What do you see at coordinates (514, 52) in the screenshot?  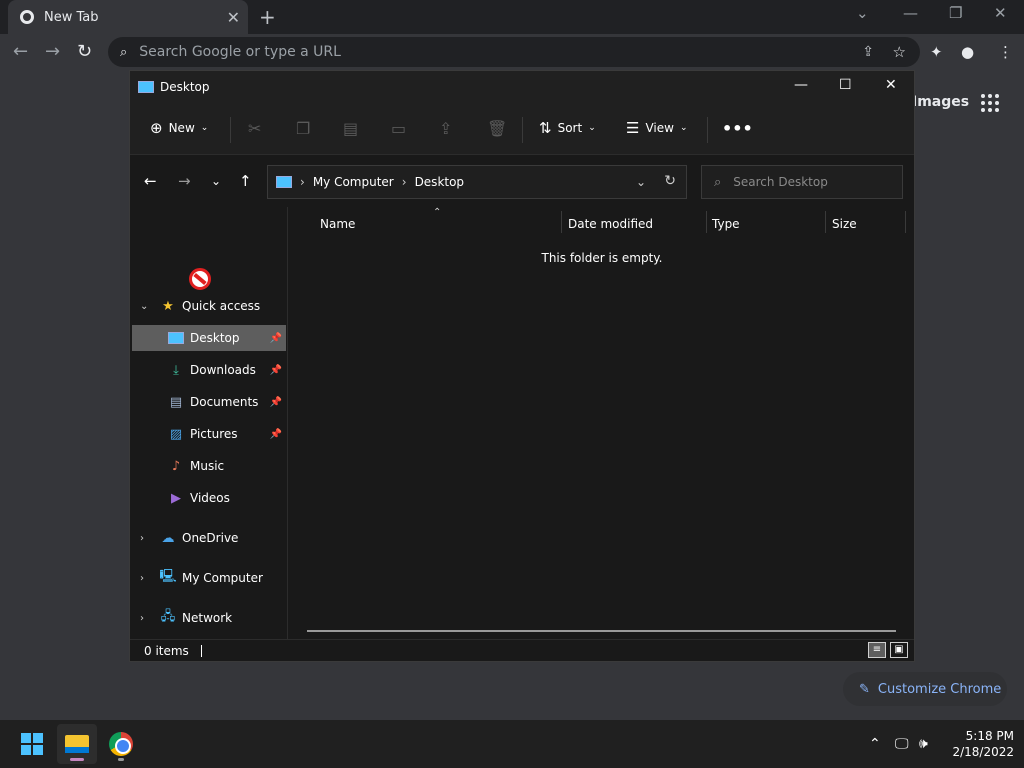 I see `omnibox: ⌕ Search Google or type a URL ⇪ ☆` at bounding box center [514, 52].